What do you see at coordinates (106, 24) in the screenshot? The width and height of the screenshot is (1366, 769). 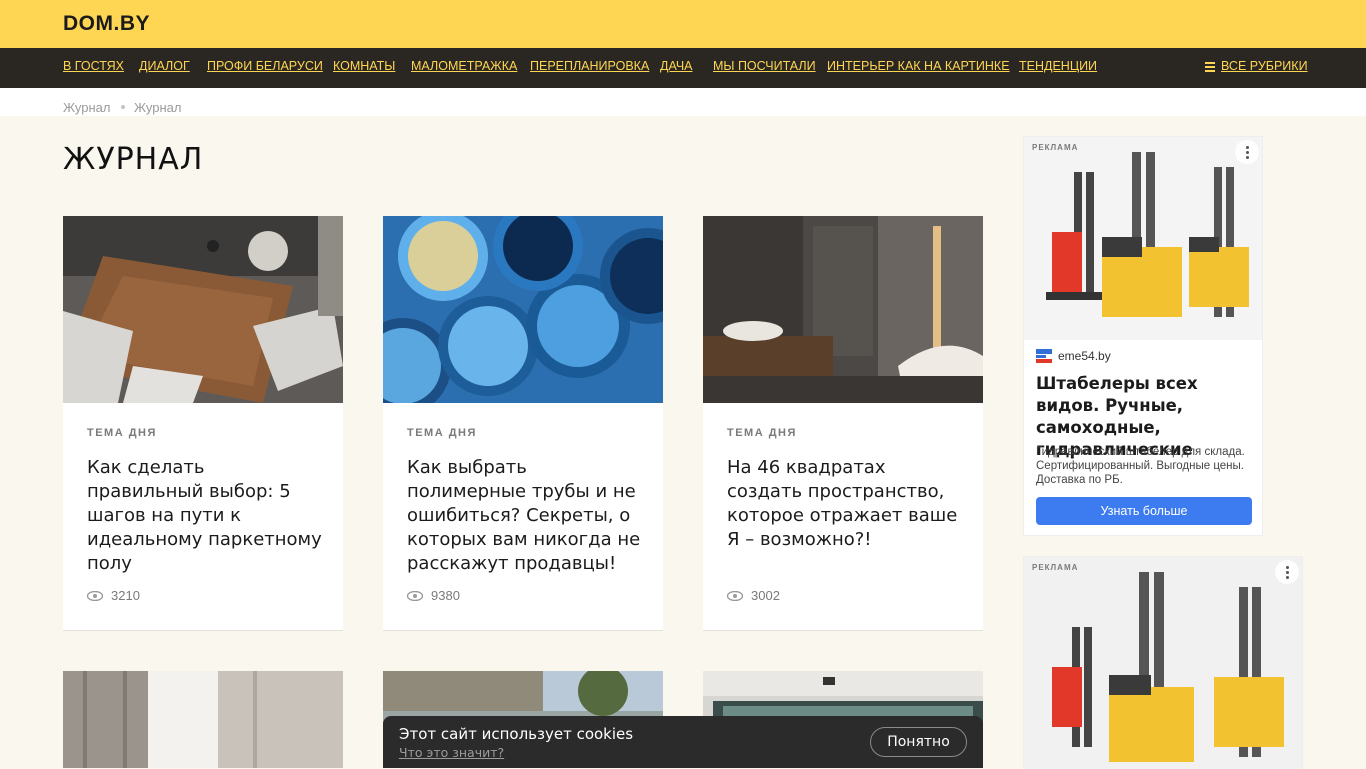 I see `site-logo: DOM.BY` at bounding box center [106, 24].